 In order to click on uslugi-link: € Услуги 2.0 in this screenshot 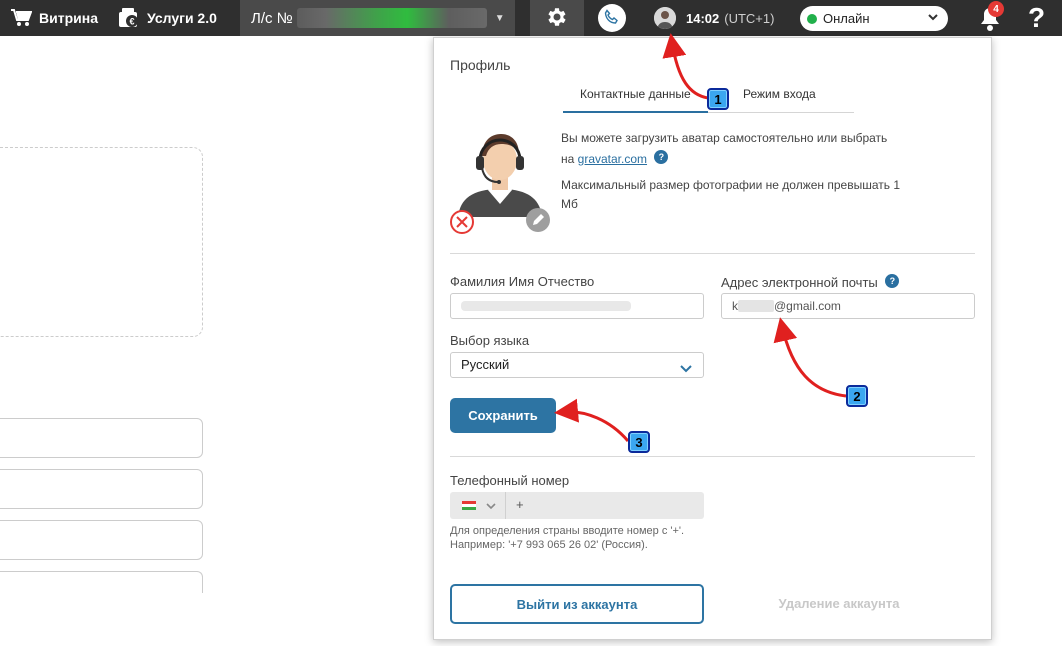, I will do `click(167, 18)`.